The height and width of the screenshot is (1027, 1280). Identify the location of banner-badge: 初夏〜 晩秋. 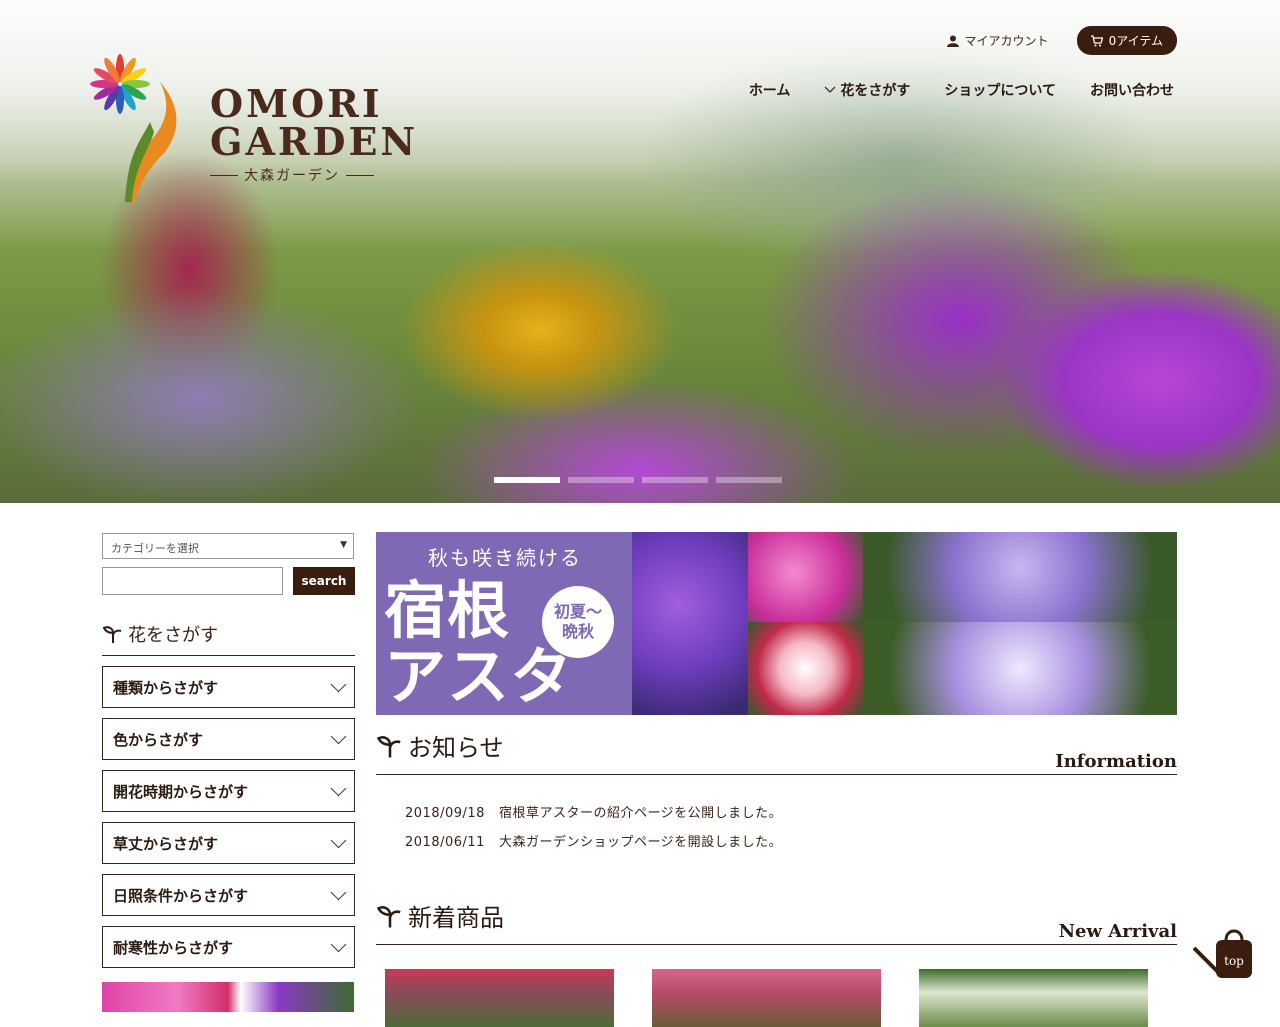
(578, 622).